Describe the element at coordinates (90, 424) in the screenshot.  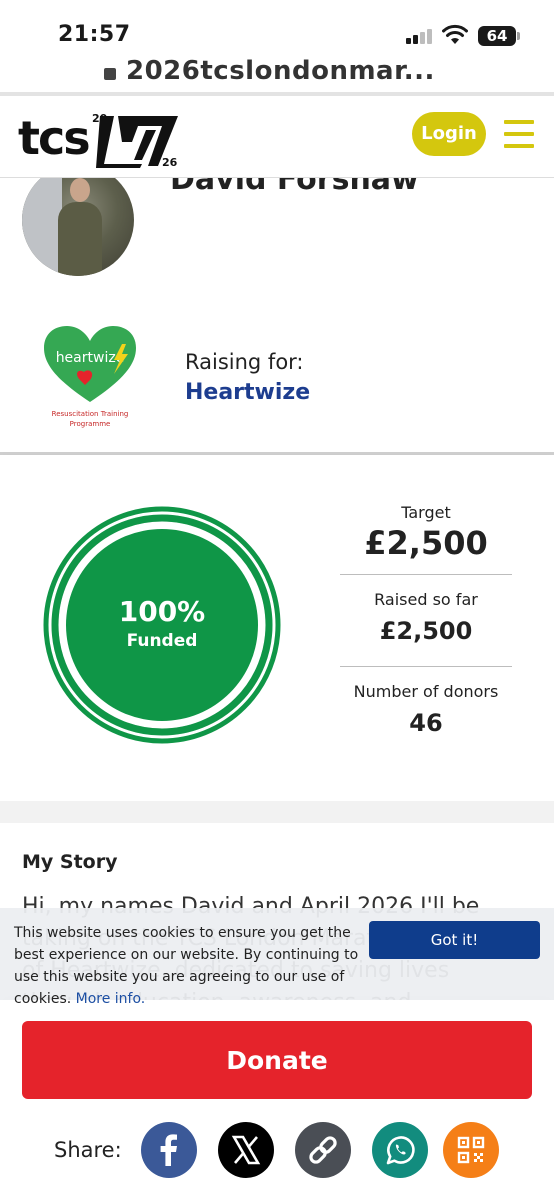
I see `charity-logo-caption-2: Programme` at that location.